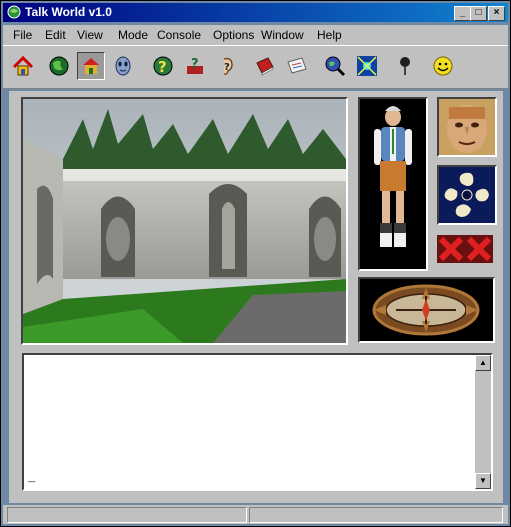 The image size is (511, 527). Describe the element at coordinates (483, 422) in the screenshot. I see `chat-scrollbar: ▲ ▼` at that location.